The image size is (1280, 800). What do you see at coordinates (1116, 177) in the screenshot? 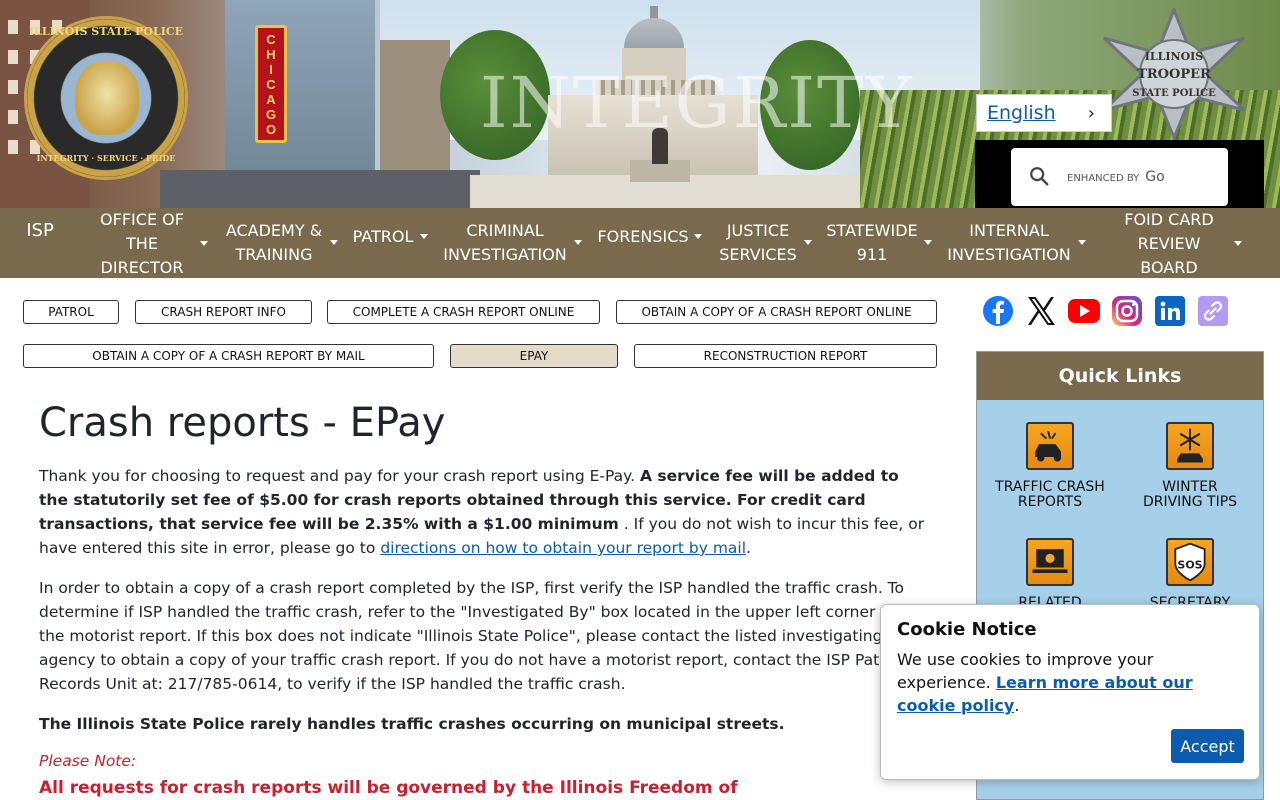
I see `search-placeholder: ENHANCED BY Go` at bounding box center [1116, 177].